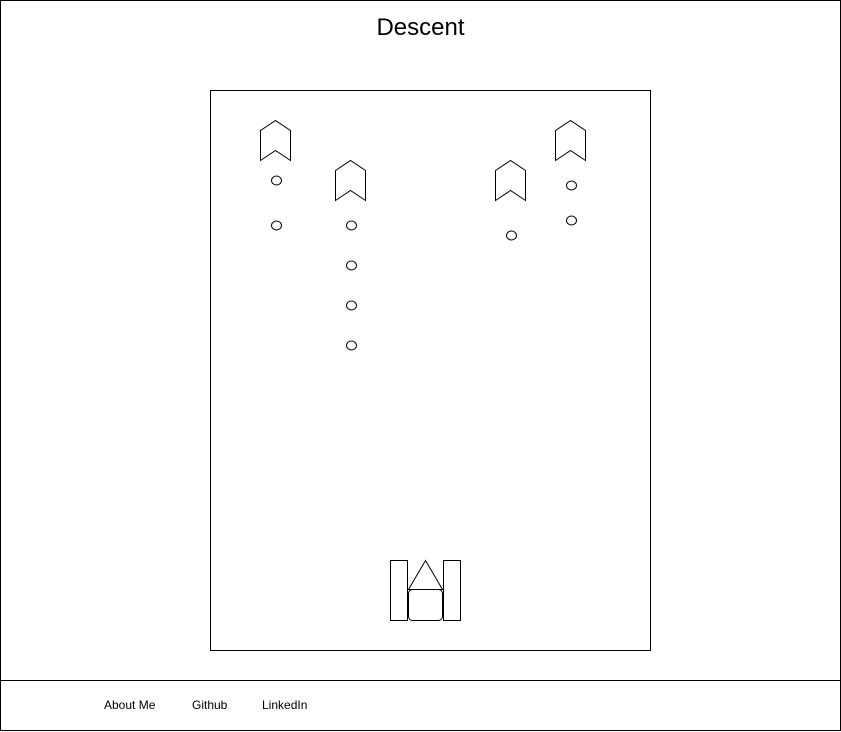 This screenshot has width=841, height=732. I want to click on footer: About Me Github LinkedIn, so click(420, 706).